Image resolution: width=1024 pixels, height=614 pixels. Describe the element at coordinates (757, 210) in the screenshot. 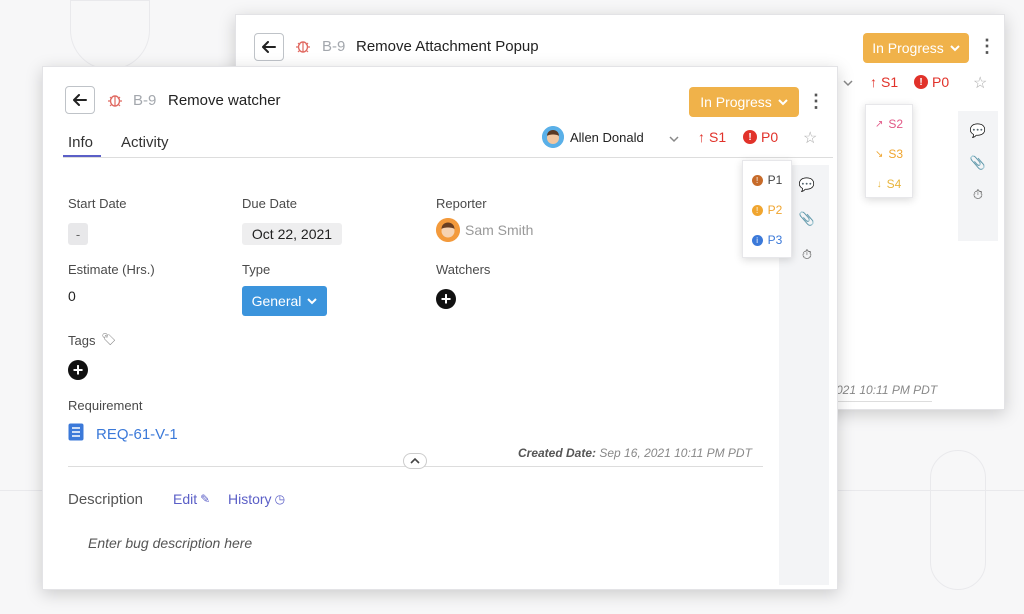

I see `priority-p2-icon: !` at that location.